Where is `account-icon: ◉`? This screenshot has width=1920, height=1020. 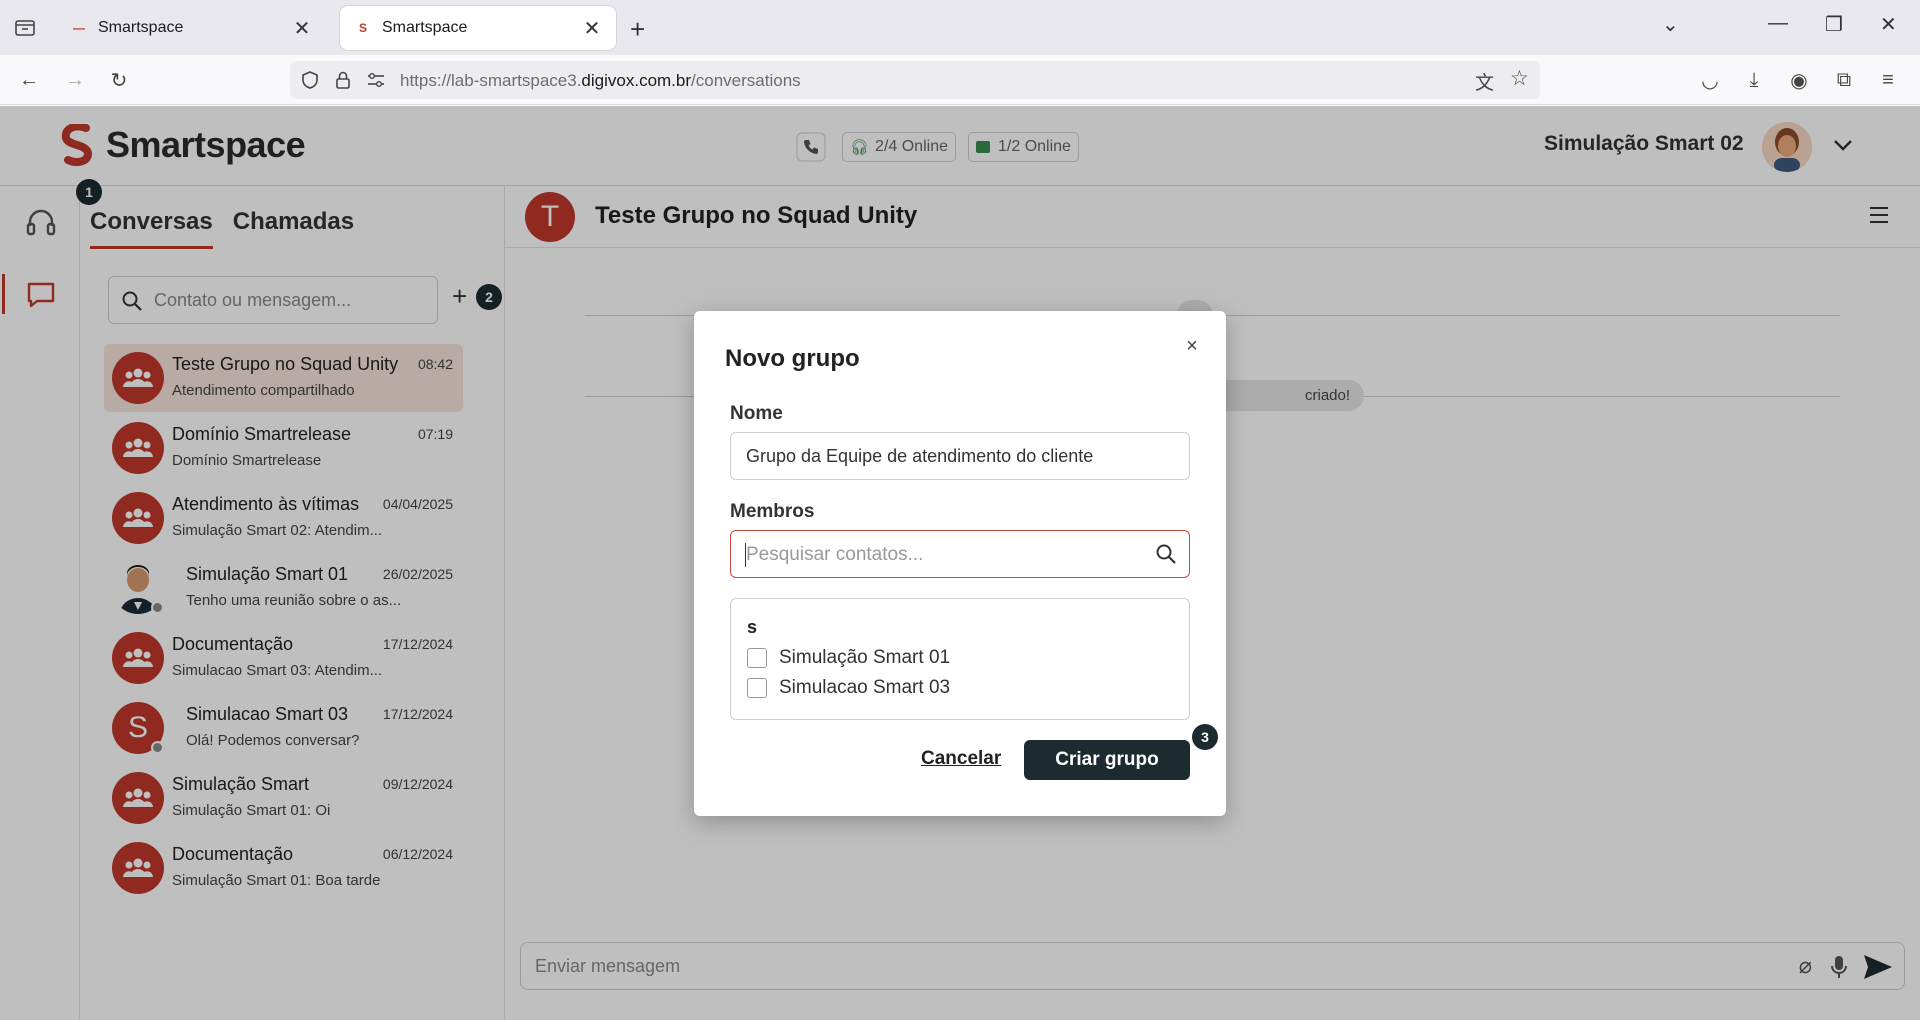 account-icon: ◉ is located at coordinates (1799, 80).